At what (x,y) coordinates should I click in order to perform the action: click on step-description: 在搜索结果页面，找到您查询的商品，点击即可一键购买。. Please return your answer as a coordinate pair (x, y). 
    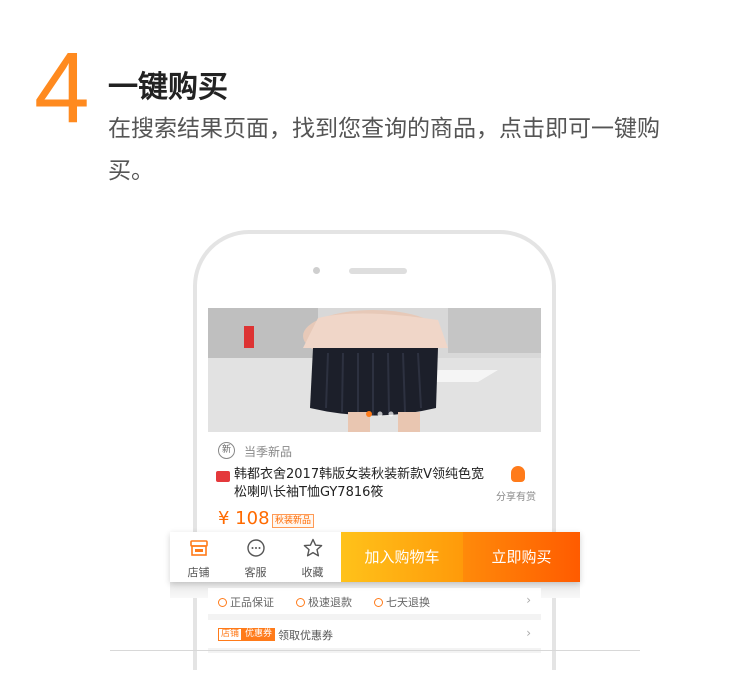
    Looking at the image, I should click on (384, 150).